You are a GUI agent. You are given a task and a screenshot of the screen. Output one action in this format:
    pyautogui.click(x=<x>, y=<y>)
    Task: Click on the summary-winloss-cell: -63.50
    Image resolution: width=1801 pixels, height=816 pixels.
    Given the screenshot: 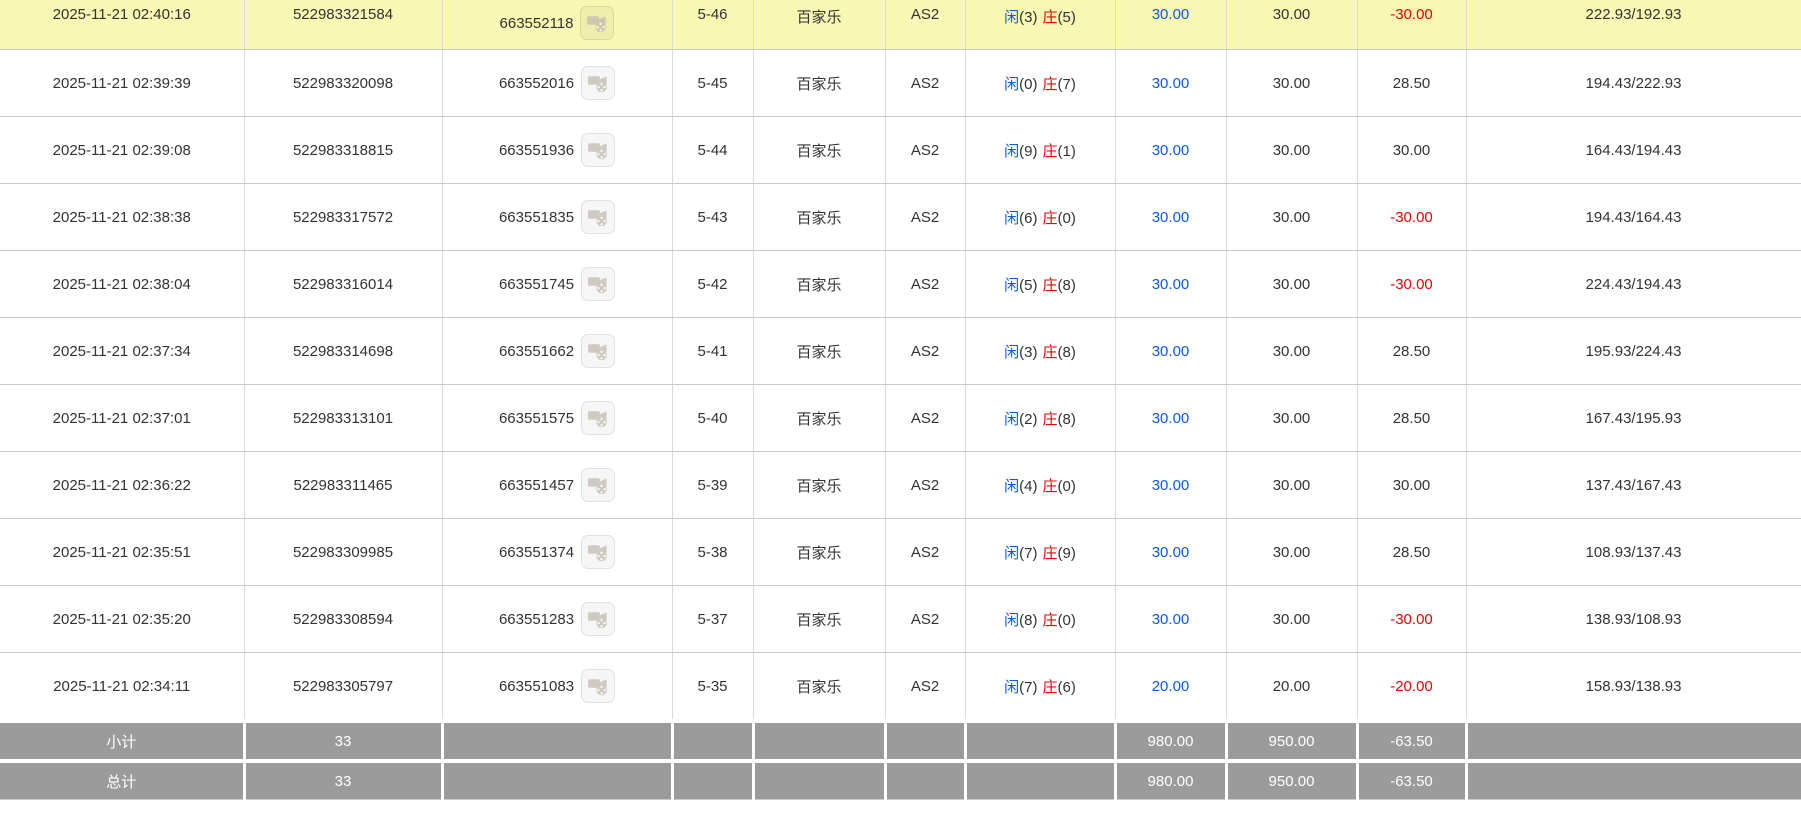 What is the action you would take?
    pyautogui.click(x=1412, y=779)
    